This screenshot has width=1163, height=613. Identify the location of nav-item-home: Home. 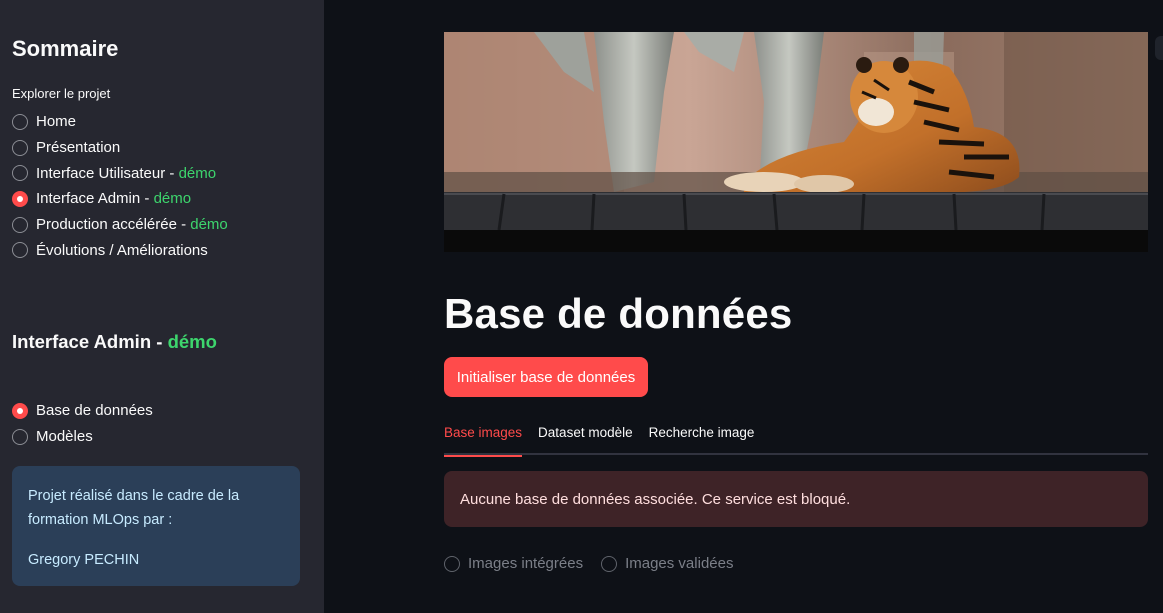
(120, 122).